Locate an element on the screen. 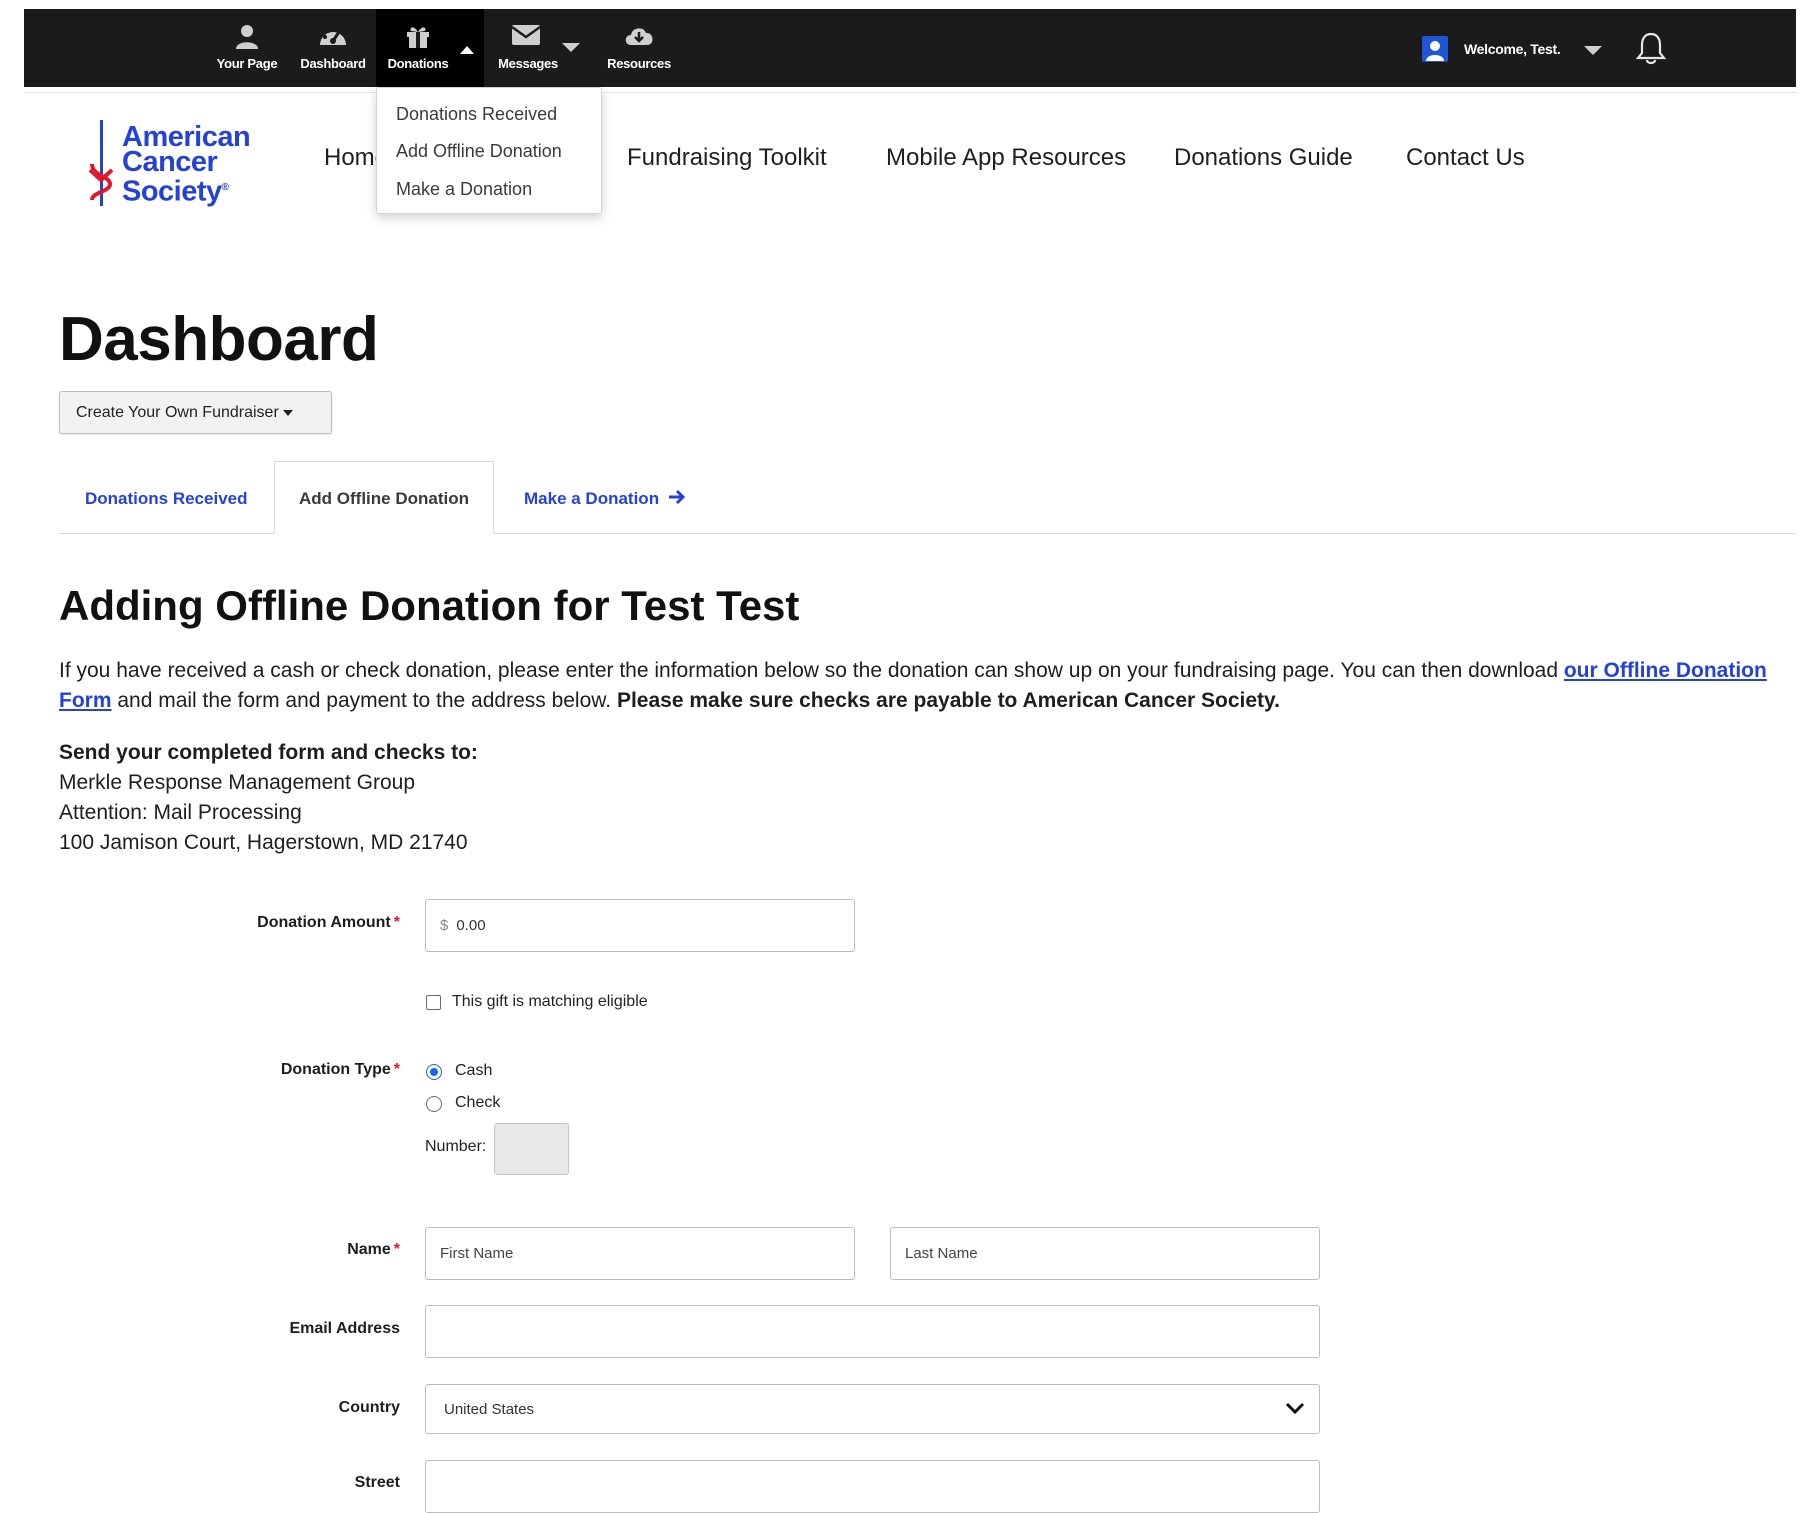 This screenshot has height=1513, width=1806. currency-symbol: $ is located at coordinates (444, 925).